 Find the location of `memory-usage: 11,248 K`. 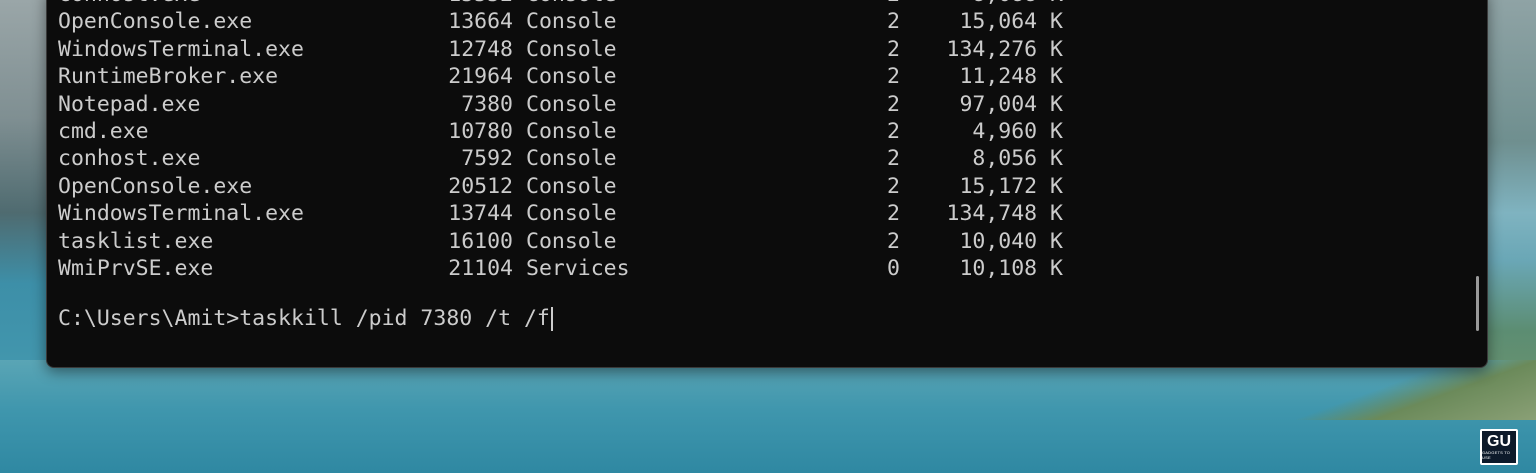

memory-usage: 11,248 K is located at coordinates (1011, 77).